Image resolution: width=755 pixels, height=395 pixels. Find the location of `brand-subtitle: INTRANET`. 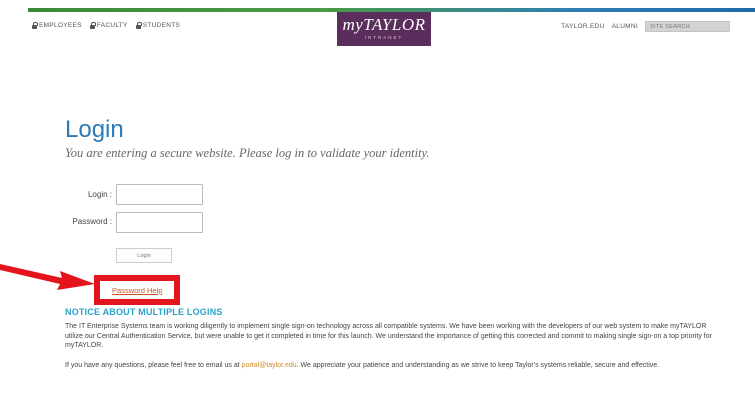

brand-subtitle: INTRANET is located at coordinates (384, 37).